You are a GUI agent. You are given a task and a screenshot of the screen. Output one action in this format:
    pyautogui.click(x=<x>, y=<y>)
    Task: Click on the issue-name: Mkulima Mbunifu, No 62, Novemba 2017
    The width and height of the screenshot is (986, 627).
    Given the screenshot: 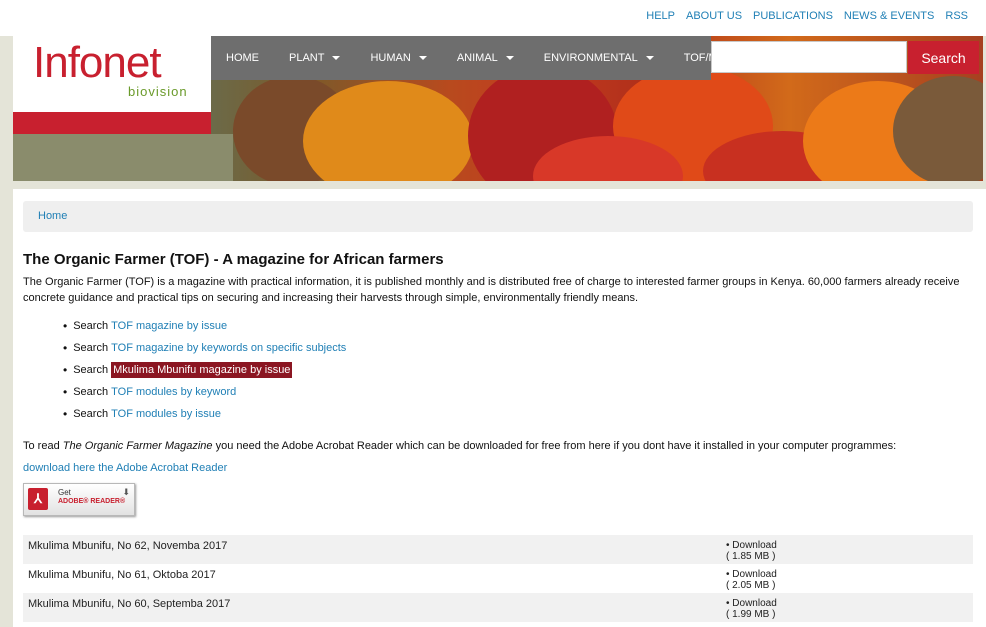 What is the action you would take?
    pyautogui.click(x=128, y=546)
    